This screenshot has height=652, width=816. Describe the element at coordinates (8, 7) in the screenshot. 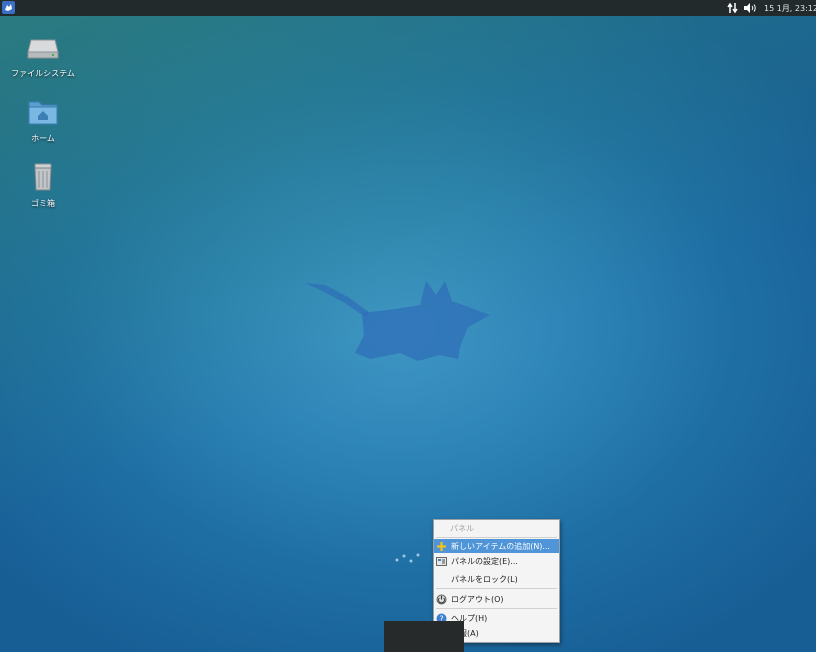

I see `app-menu-icon` at that location.